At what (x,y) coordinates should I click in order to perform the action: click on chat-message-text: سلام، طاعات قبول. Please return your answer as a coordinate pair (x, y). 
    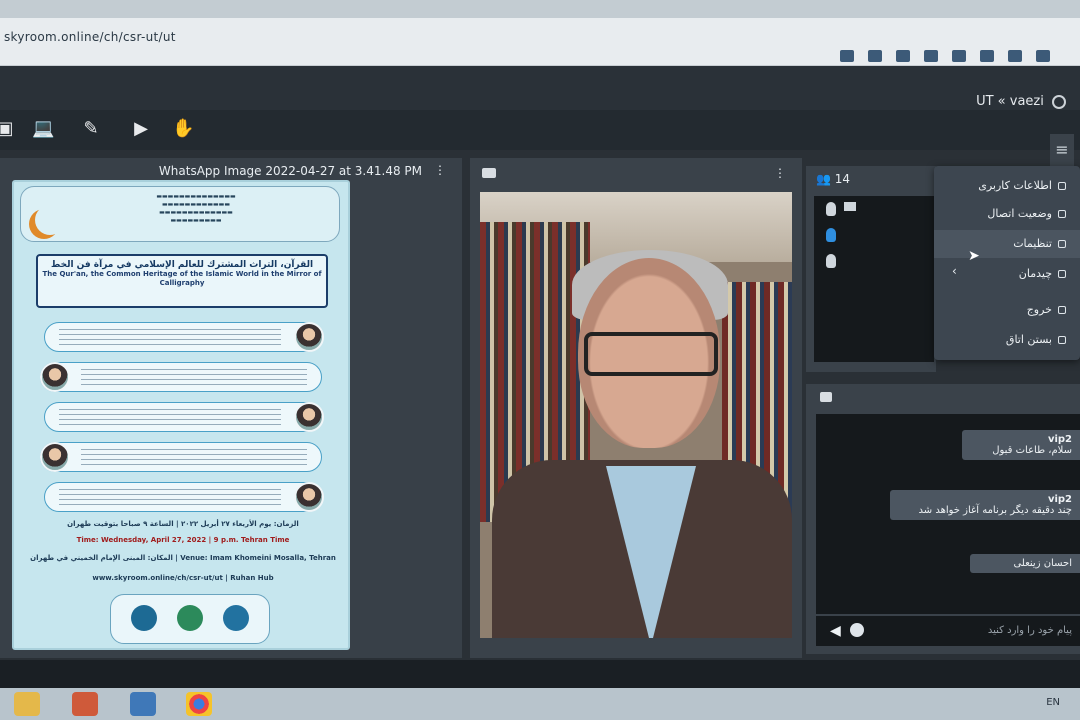
    Looking at the image, I should click on (1032, 450).